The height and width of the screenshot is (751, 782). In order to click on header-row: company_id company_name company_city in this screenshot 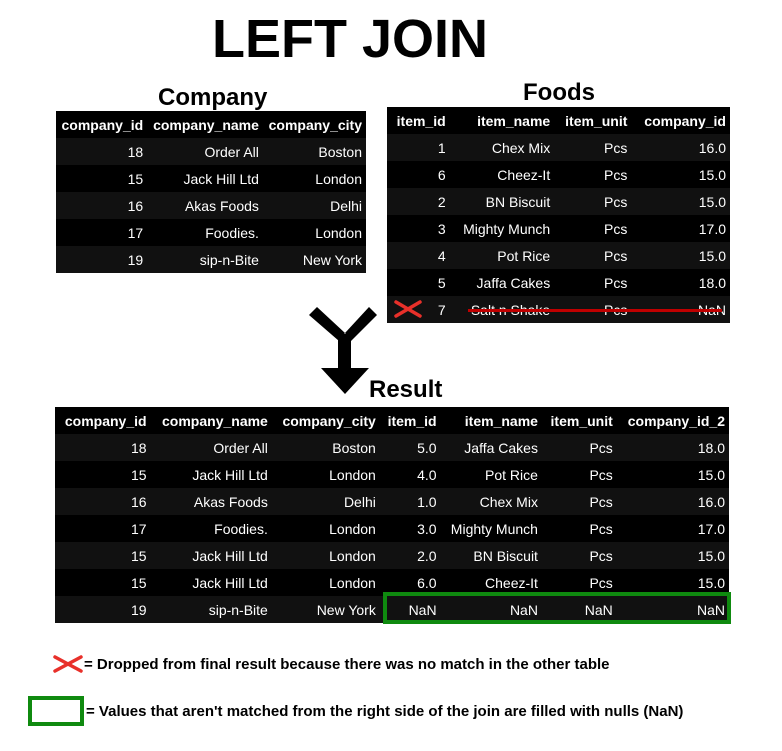, I will do `click(211, 124)`.